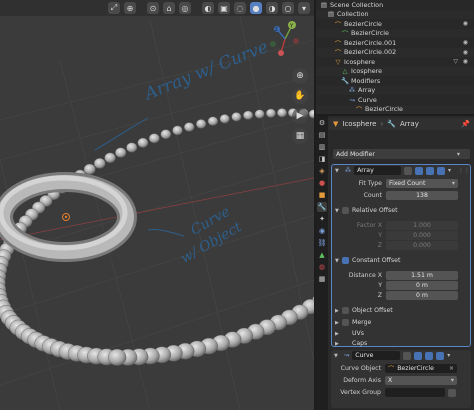 Image resolution: width=474 pixels, height=410 pixels. Describe the element at coordinates (114, 8) in the screenshot. I see `cursor-icon: ⤢` at that location.